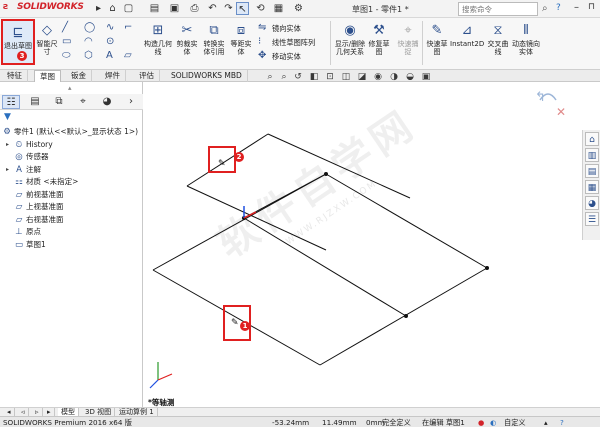 This screenshot has width=600, height=427. Describe the element at coordinates (300, 412) in the screenshot. I see `bottom-tab-bar: ◂ ◃ ▹ ▸ 模型 3D 视图 运动算例 1` at that location.